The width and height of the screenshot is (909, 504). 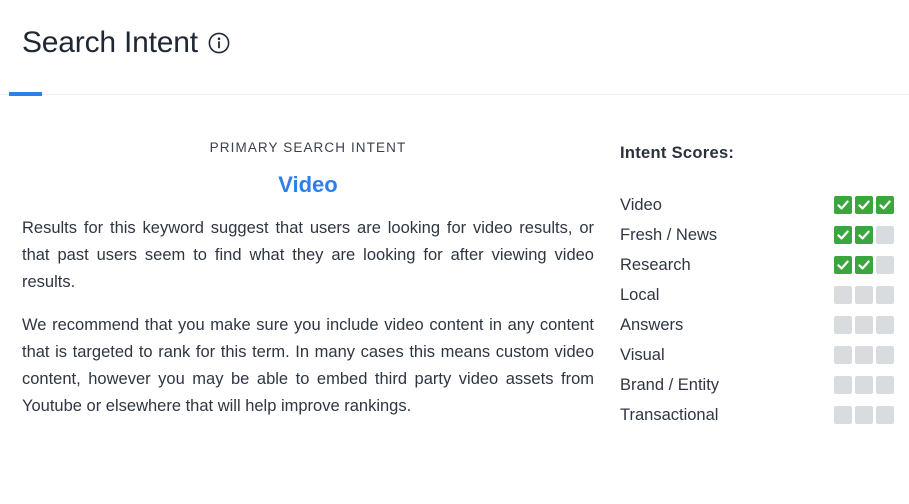 I want to click on score-label: Fresh / News, so click(x=669, y=234).